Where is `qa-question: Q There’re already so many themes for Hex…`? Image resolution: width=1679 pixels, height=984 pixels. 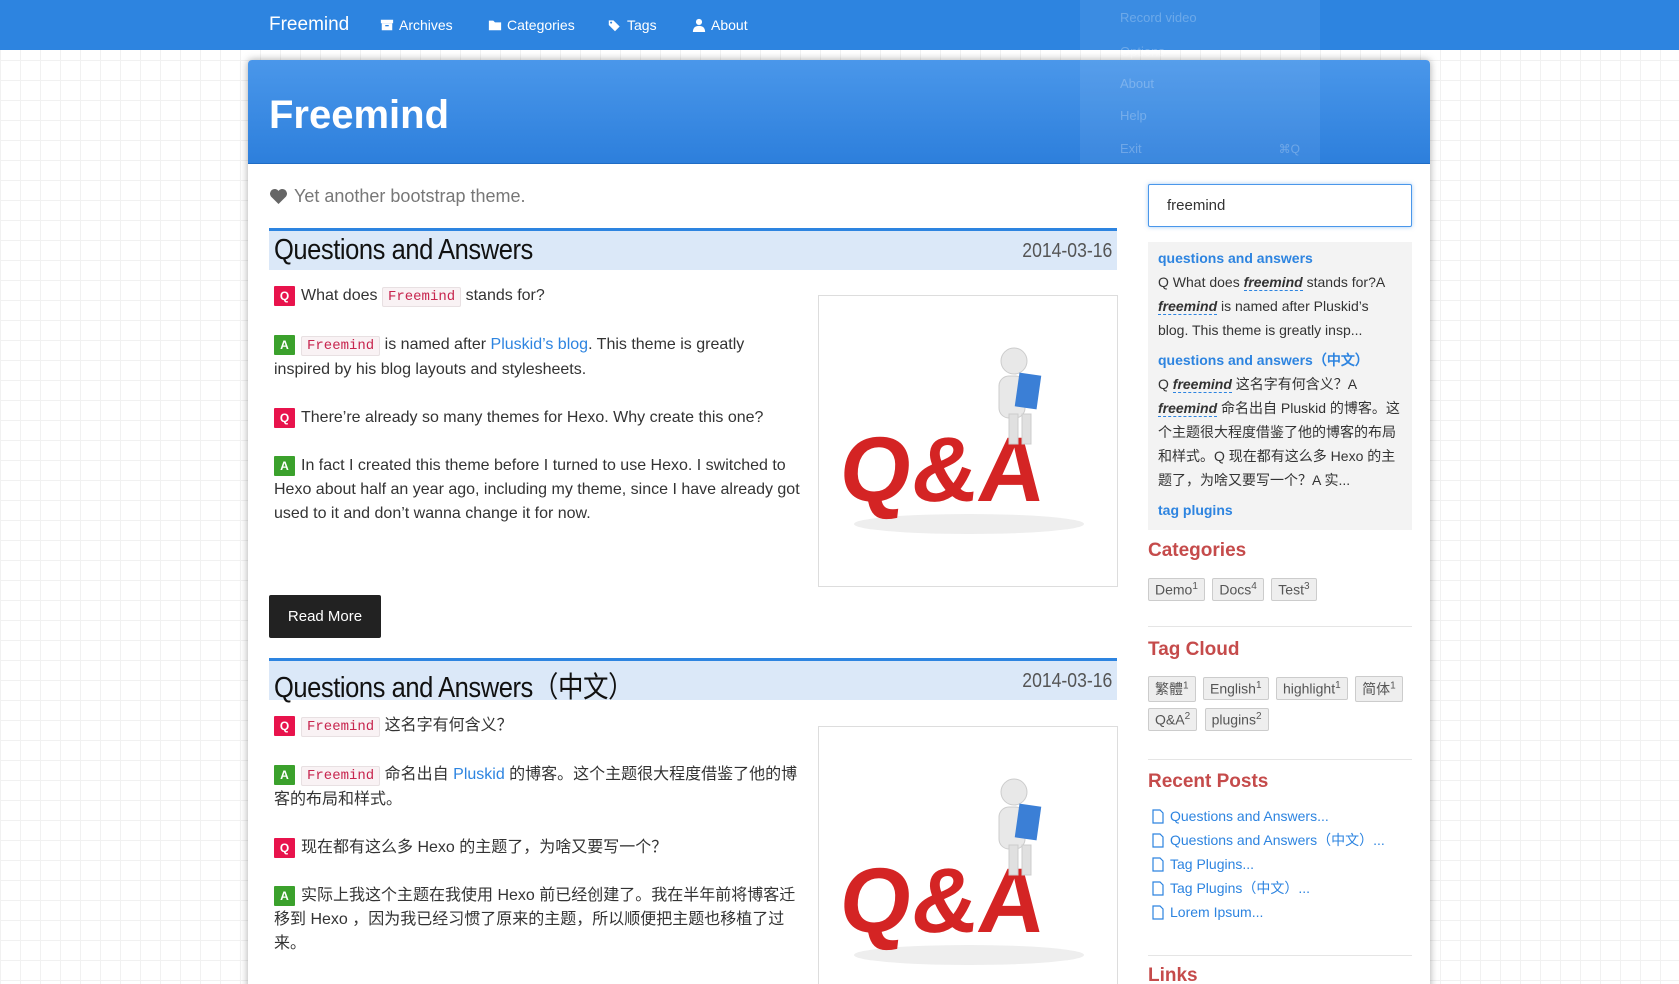 qa-question: Q There’re already so many themes for Hex… is located at coordinates (539, 418).